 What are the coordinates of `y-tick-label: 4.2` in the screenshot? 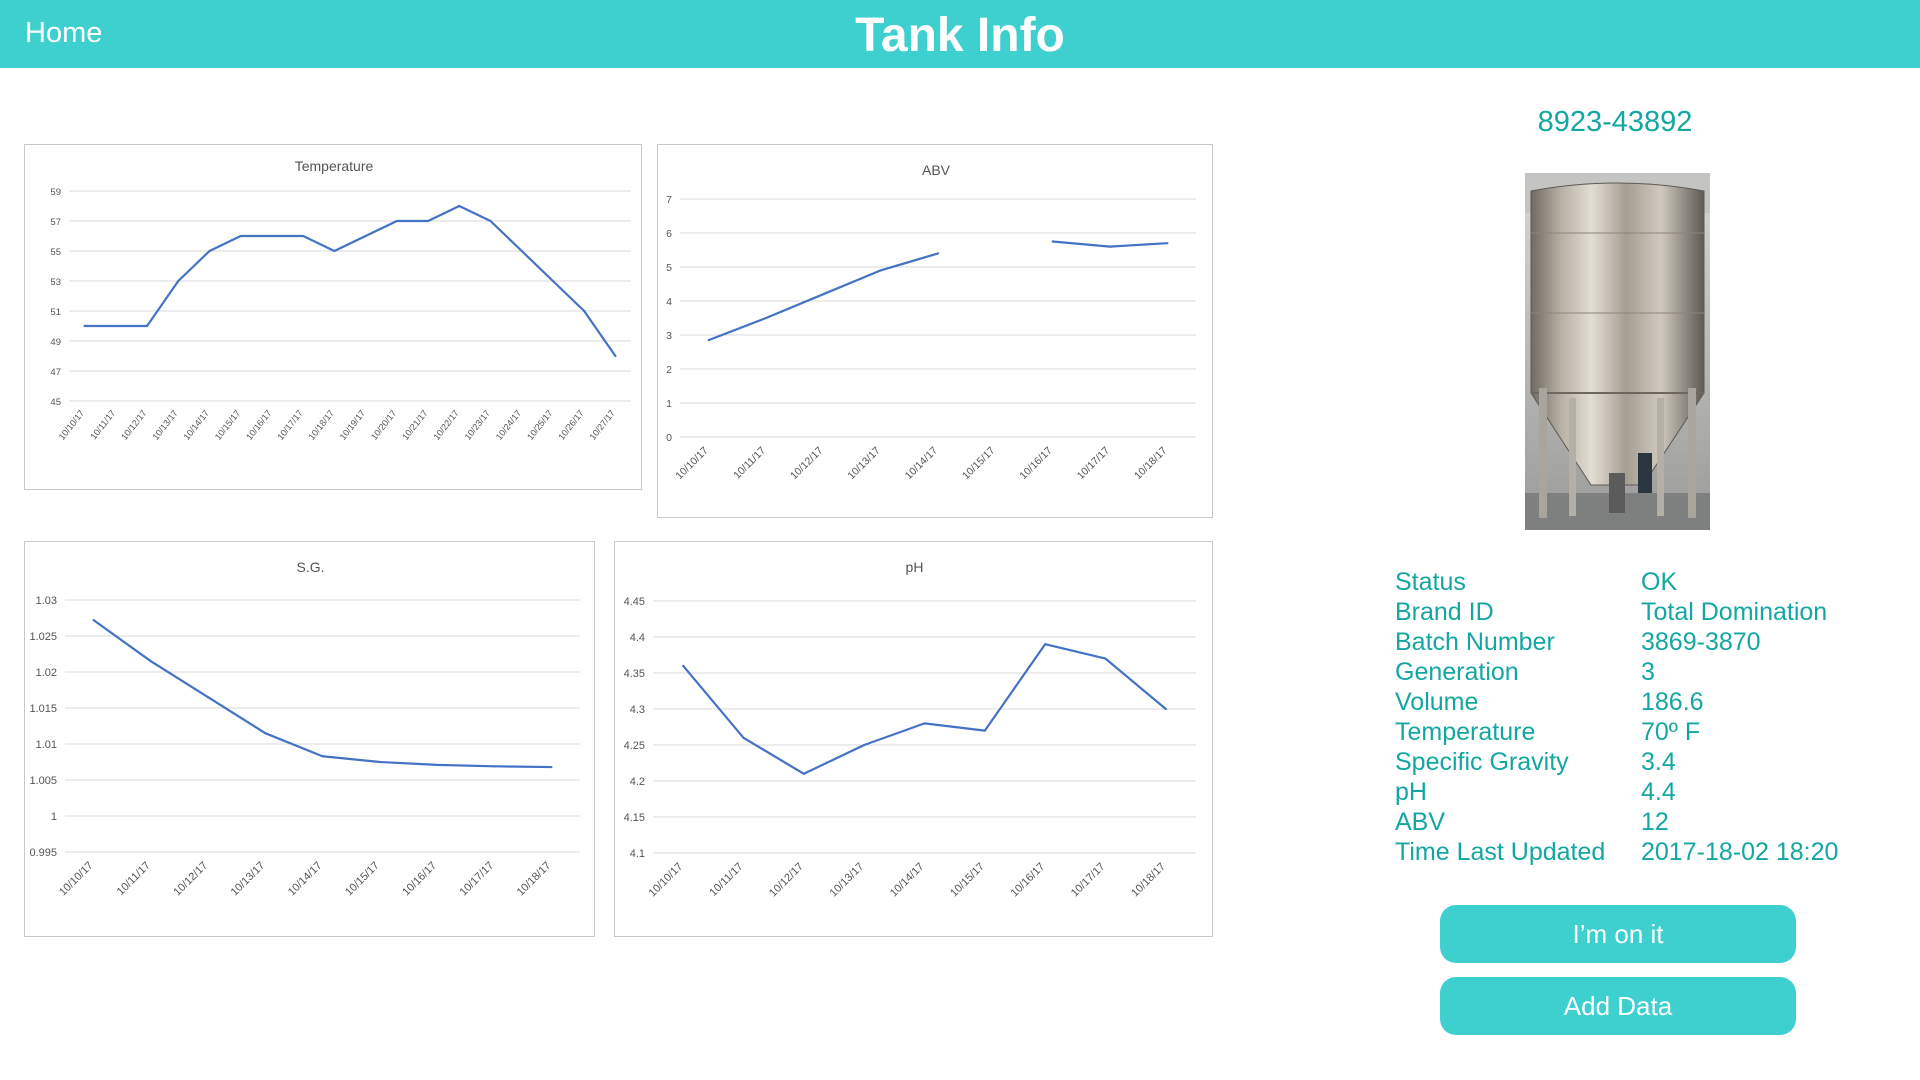 It's located at (637, 782).